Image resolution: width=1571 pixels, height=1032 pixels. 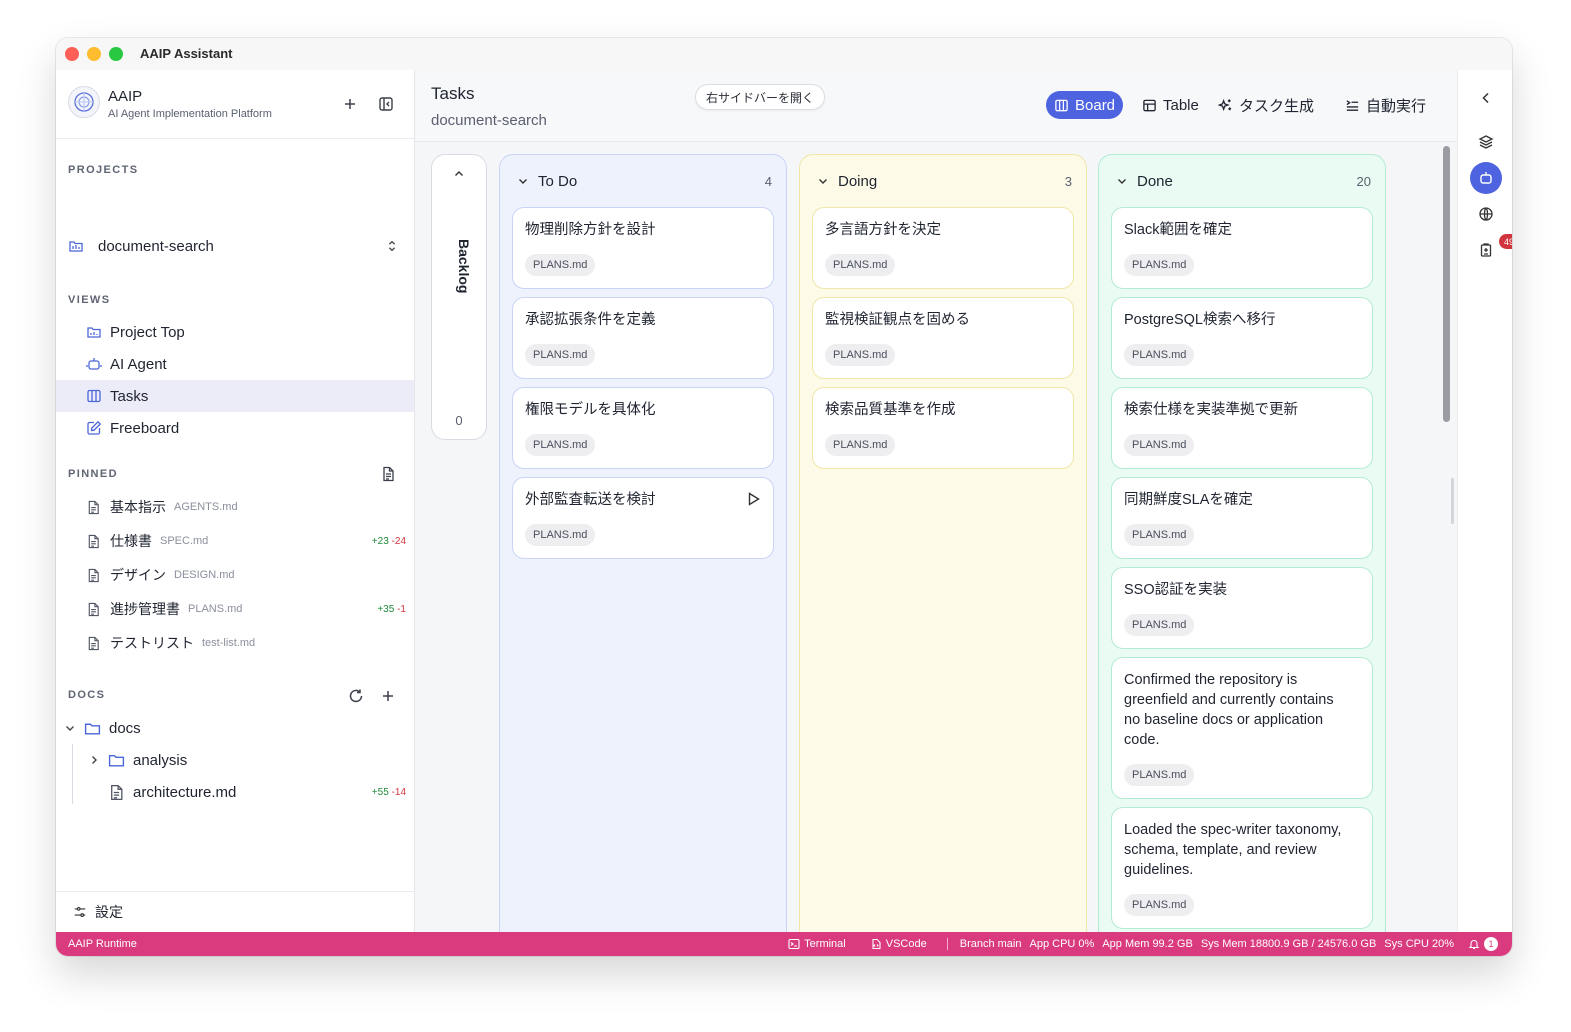 What do you see at coordinates (1452, 501) in the screenshot?
I see `board-scroll-indicator` at bounding box center [1452, 501].